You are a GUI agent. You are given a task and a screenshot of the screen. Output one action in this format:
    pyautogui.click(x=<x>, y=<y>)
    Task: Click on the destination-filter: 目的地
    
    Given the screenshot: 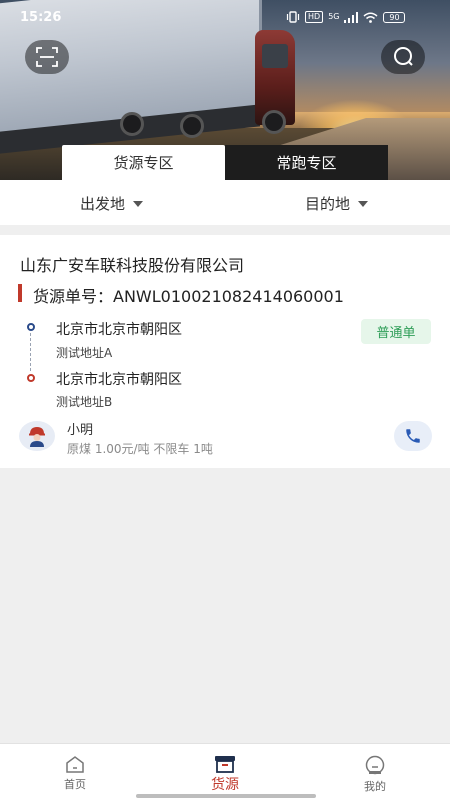 What is the action you would take?
    pyautogui.click(x=337, y=203)
    